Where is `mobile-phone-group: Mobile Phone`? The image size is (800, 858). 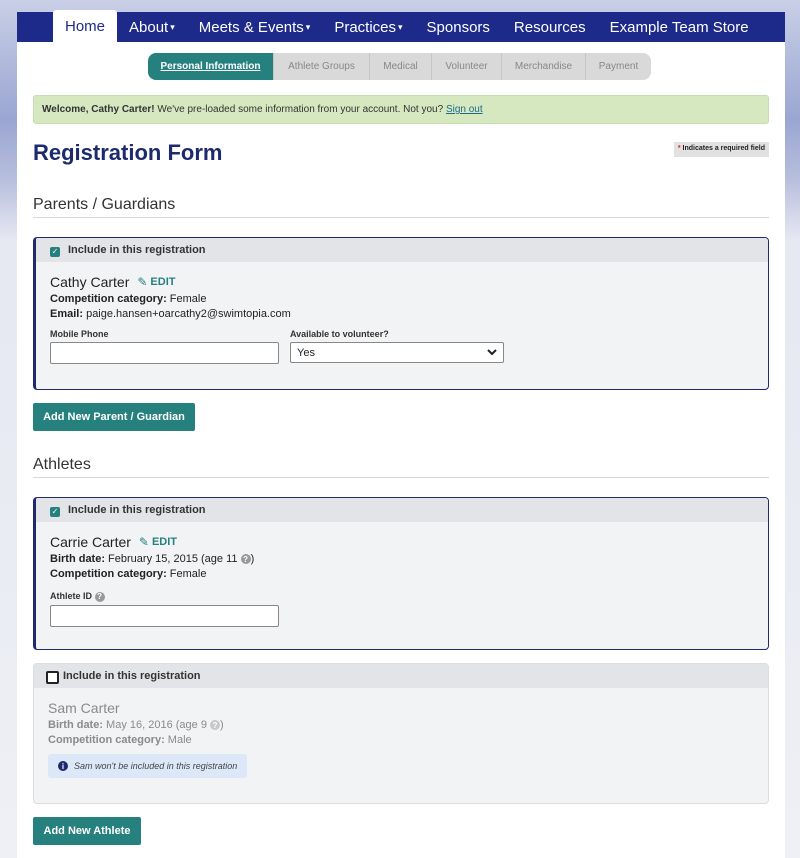
mobile-phone-group: Mobile Phone is located at coordinates (164, 346).